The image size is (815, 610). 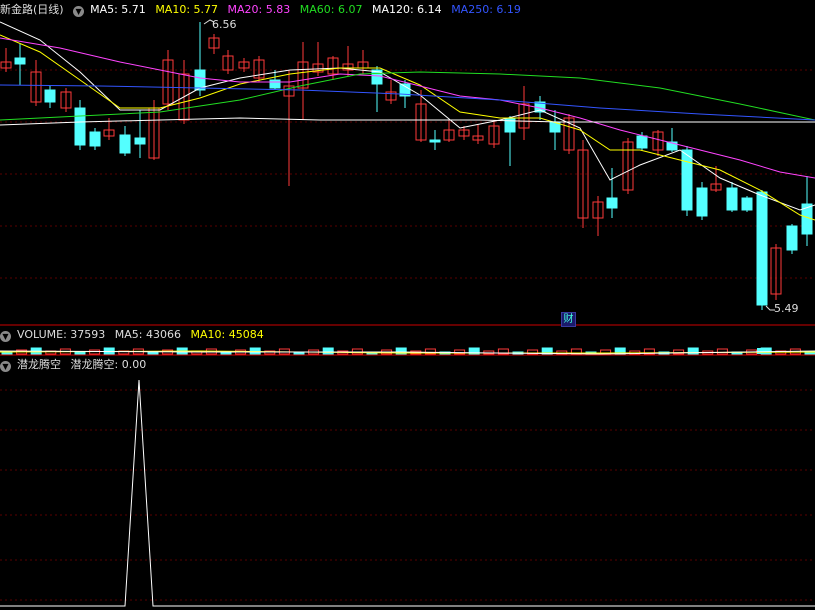 What do you see at coordinates (39, 364) in the screenshot?
I see `indicator-name: 潜龙腾空` at bounding box center [39, 364].